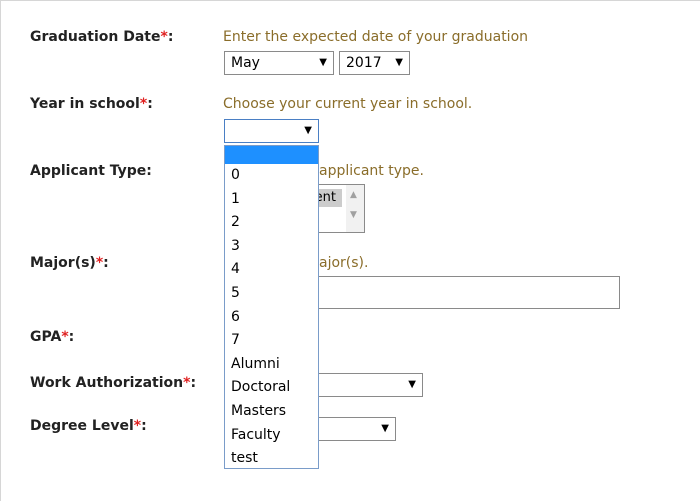 This screenshot has width=700, height=501. Describe the element at coordinates (353, 195) in the screenshot. I see `scroll-up-icon: ▲` at that location.